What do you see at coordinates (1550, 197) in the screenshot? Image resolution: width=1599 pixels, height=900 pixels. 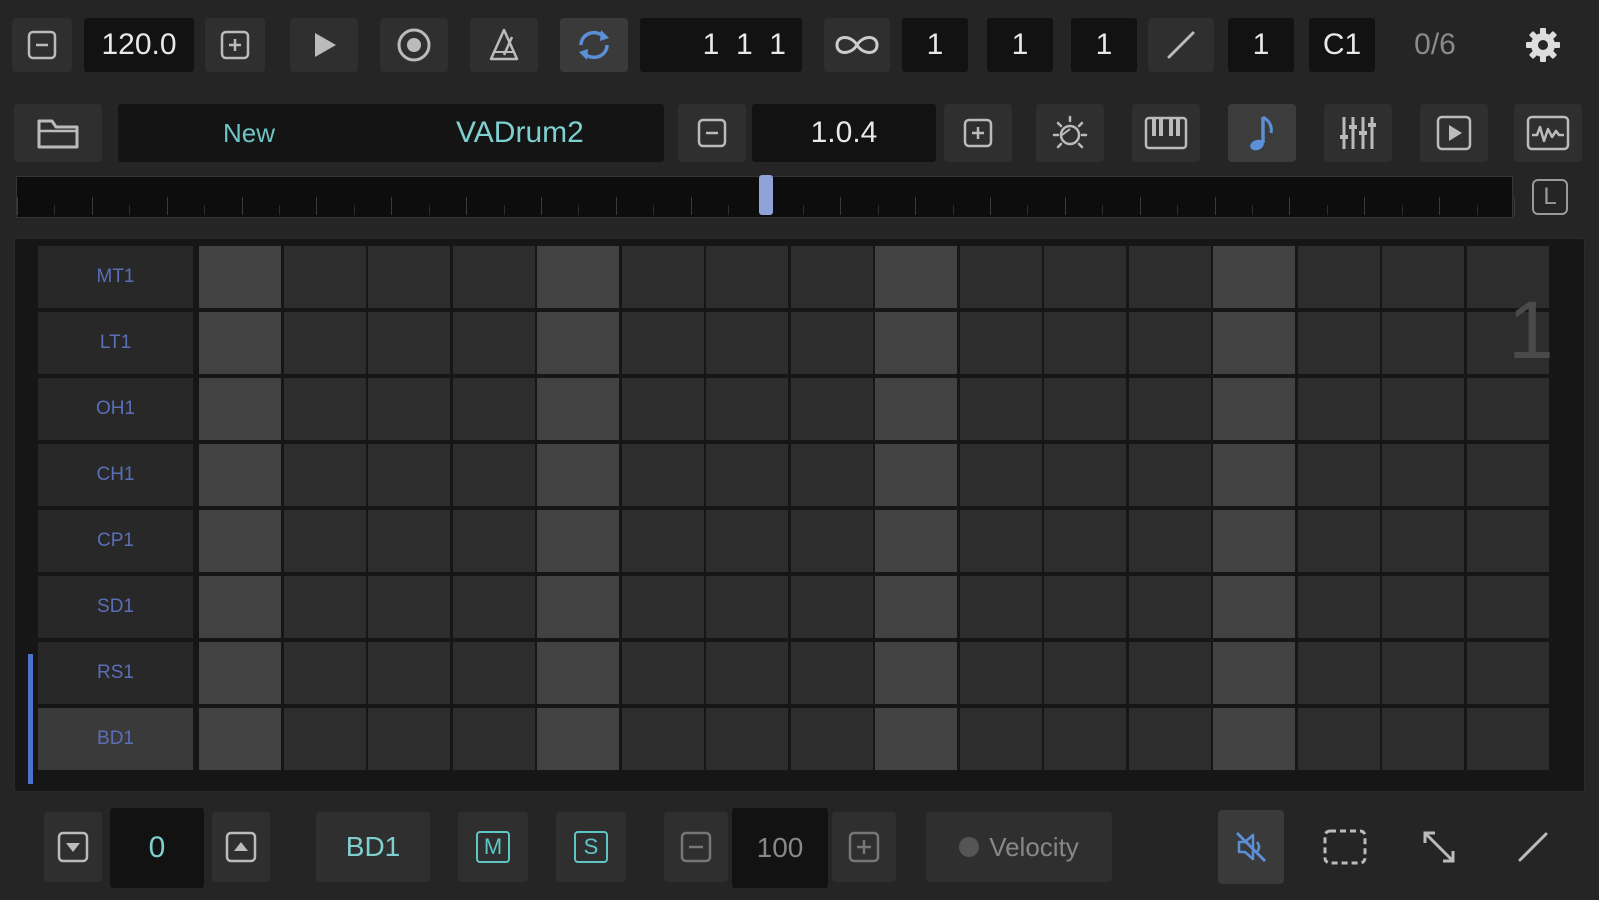 I see `lock-button: L` at bounding box center [1550, 197].